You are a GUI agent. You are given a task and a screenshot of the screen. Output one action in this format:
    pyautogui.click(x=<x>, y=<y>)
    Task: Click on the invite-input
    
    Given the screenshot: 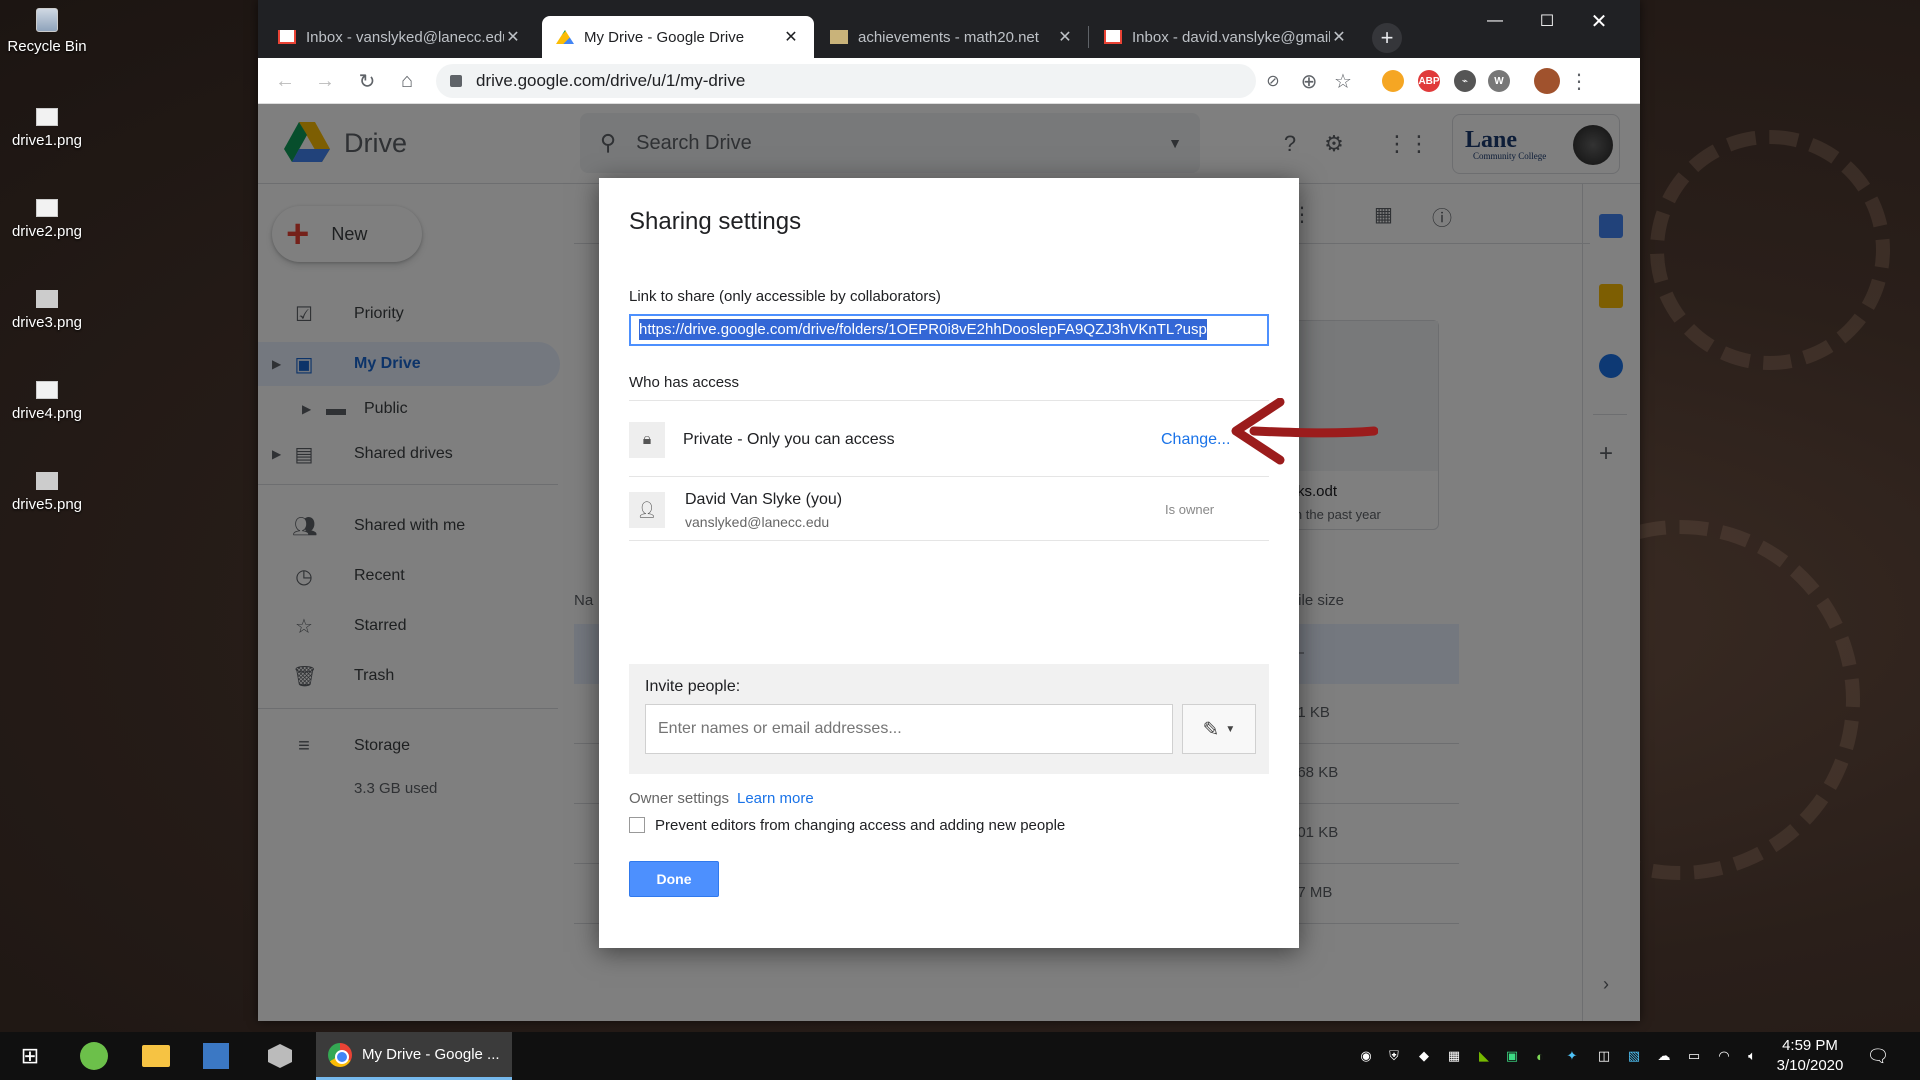 What is the action you would take?
    pyautogui.click(x=909, y=729)
    